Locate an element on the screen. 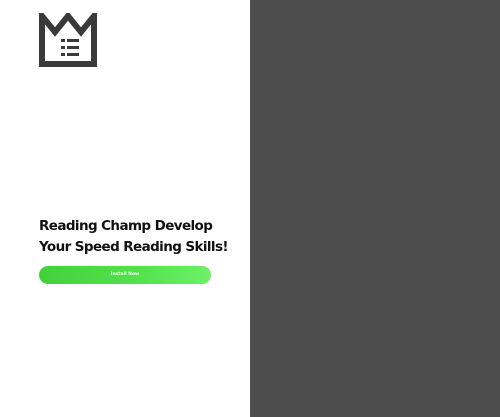 Image resolution: width=500 pixels, height=417 pixels. hero-headline-line-1: Reading Champ Develop is located at coordinates (126, 226).